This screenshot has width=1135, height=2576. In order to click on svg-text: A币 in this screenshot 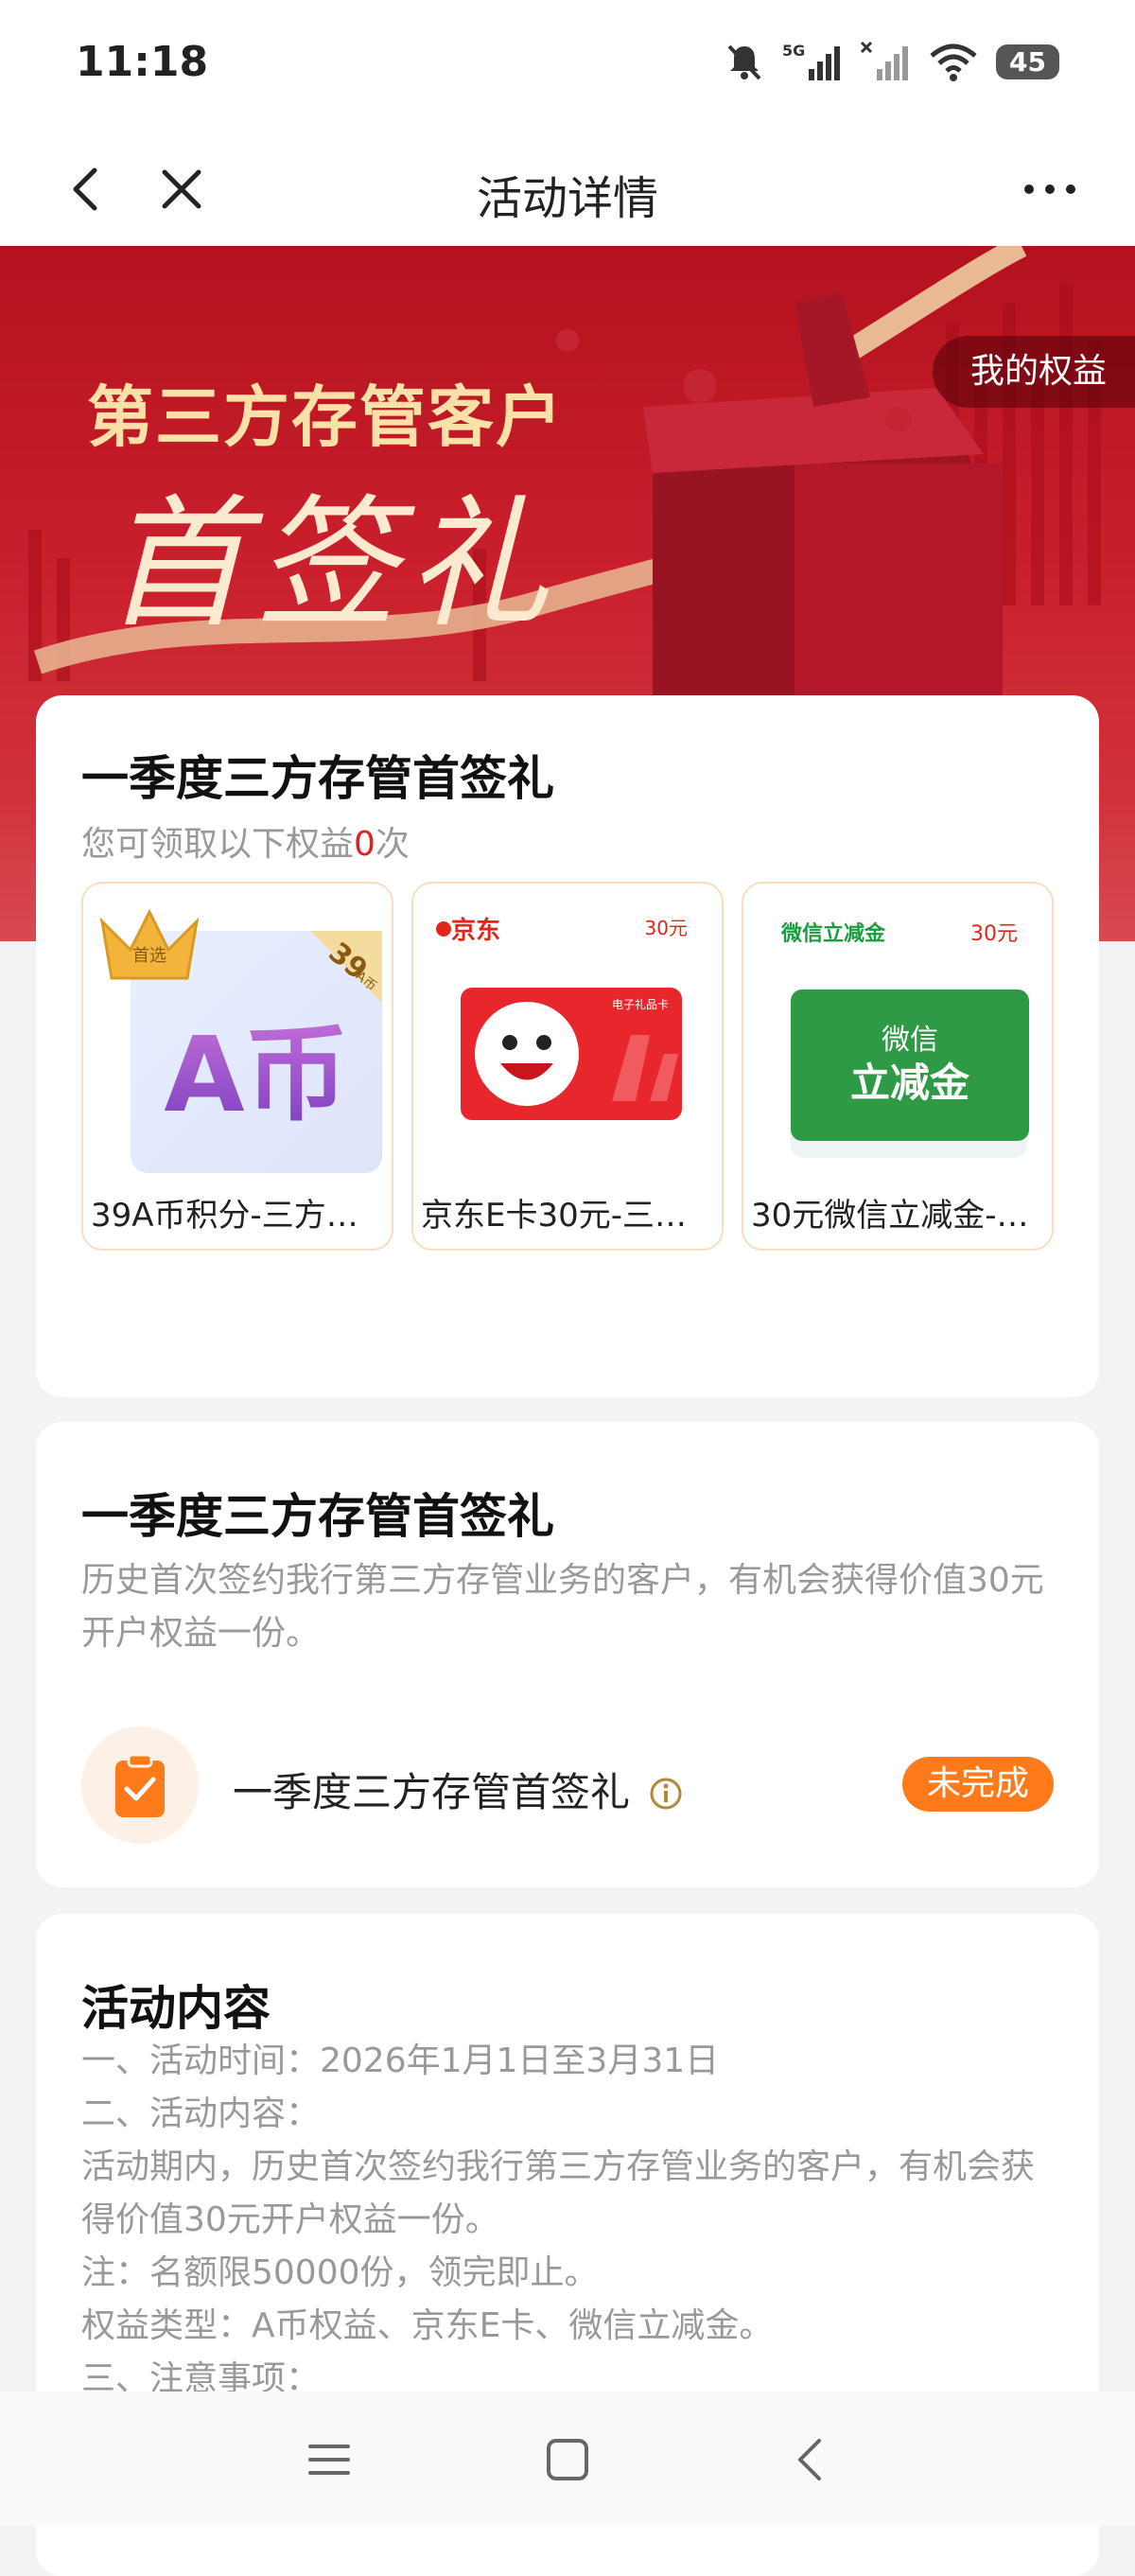, I will do `click(256, 1074)`.